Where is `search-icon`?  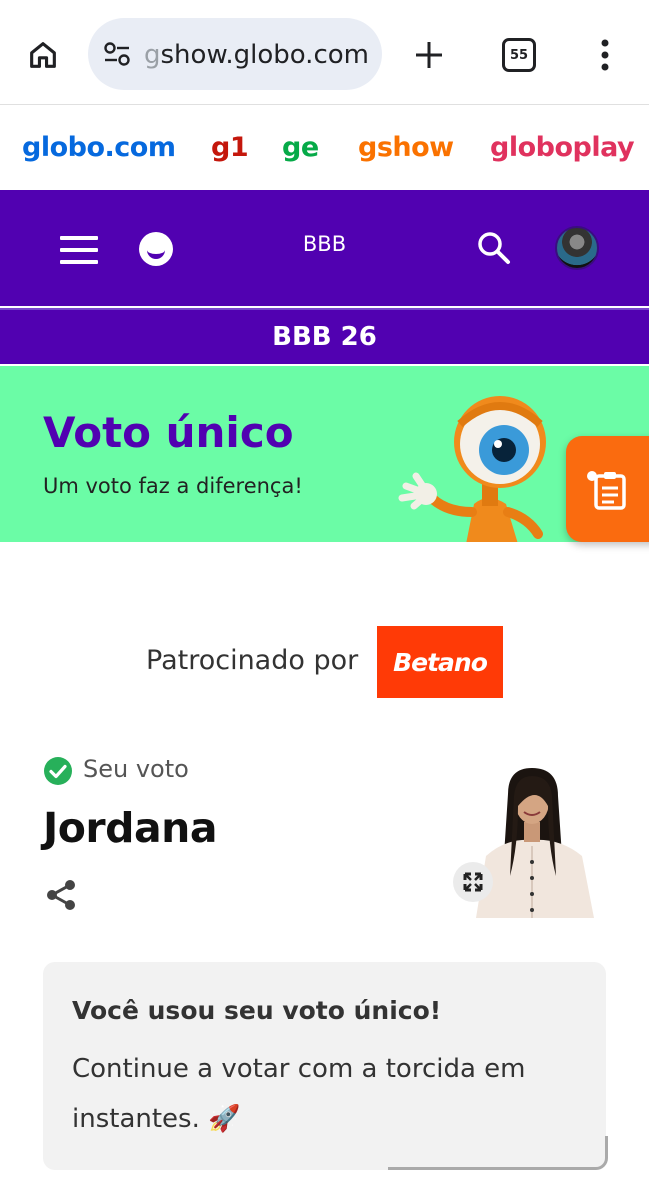 search-icon is located at coordinates (494, 248).